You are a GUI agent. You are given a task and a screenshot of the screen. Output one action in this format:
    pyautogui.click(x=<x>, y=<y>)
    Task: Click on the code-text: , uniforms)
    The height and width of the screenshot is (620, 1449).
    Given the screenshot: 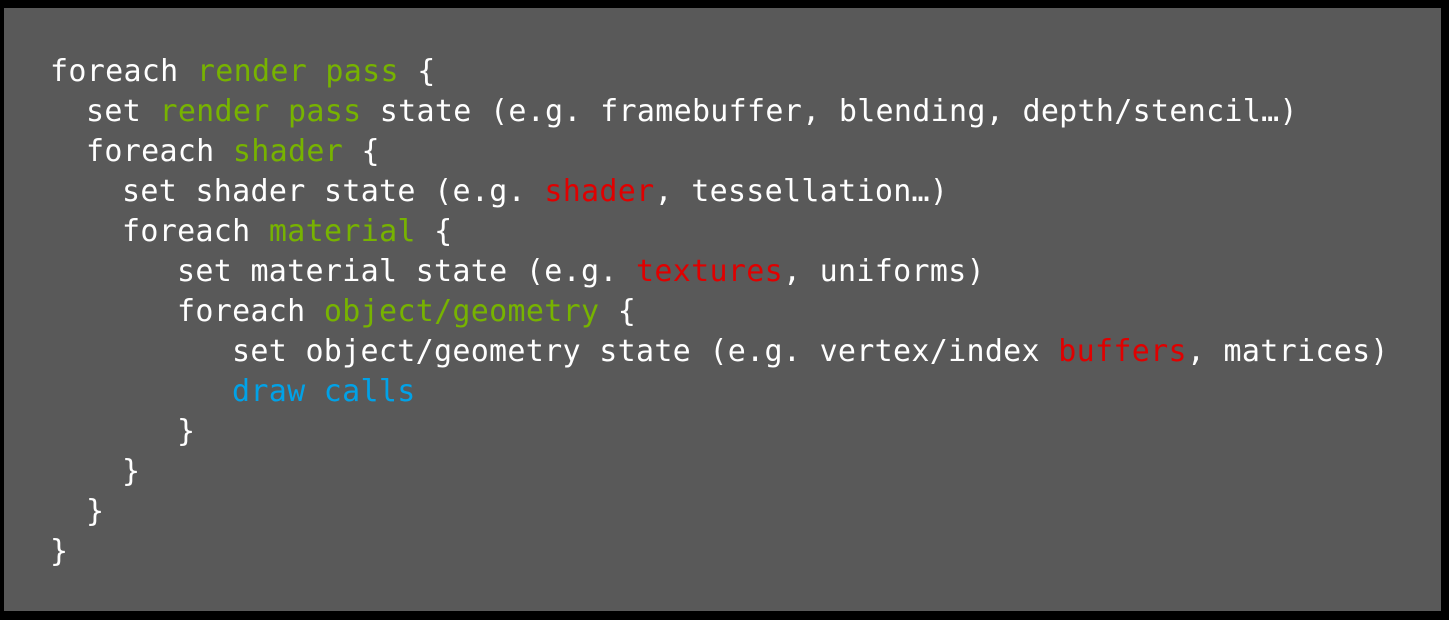 What is the action you would take?
    pyautogui.click(x=883, y=271)
    